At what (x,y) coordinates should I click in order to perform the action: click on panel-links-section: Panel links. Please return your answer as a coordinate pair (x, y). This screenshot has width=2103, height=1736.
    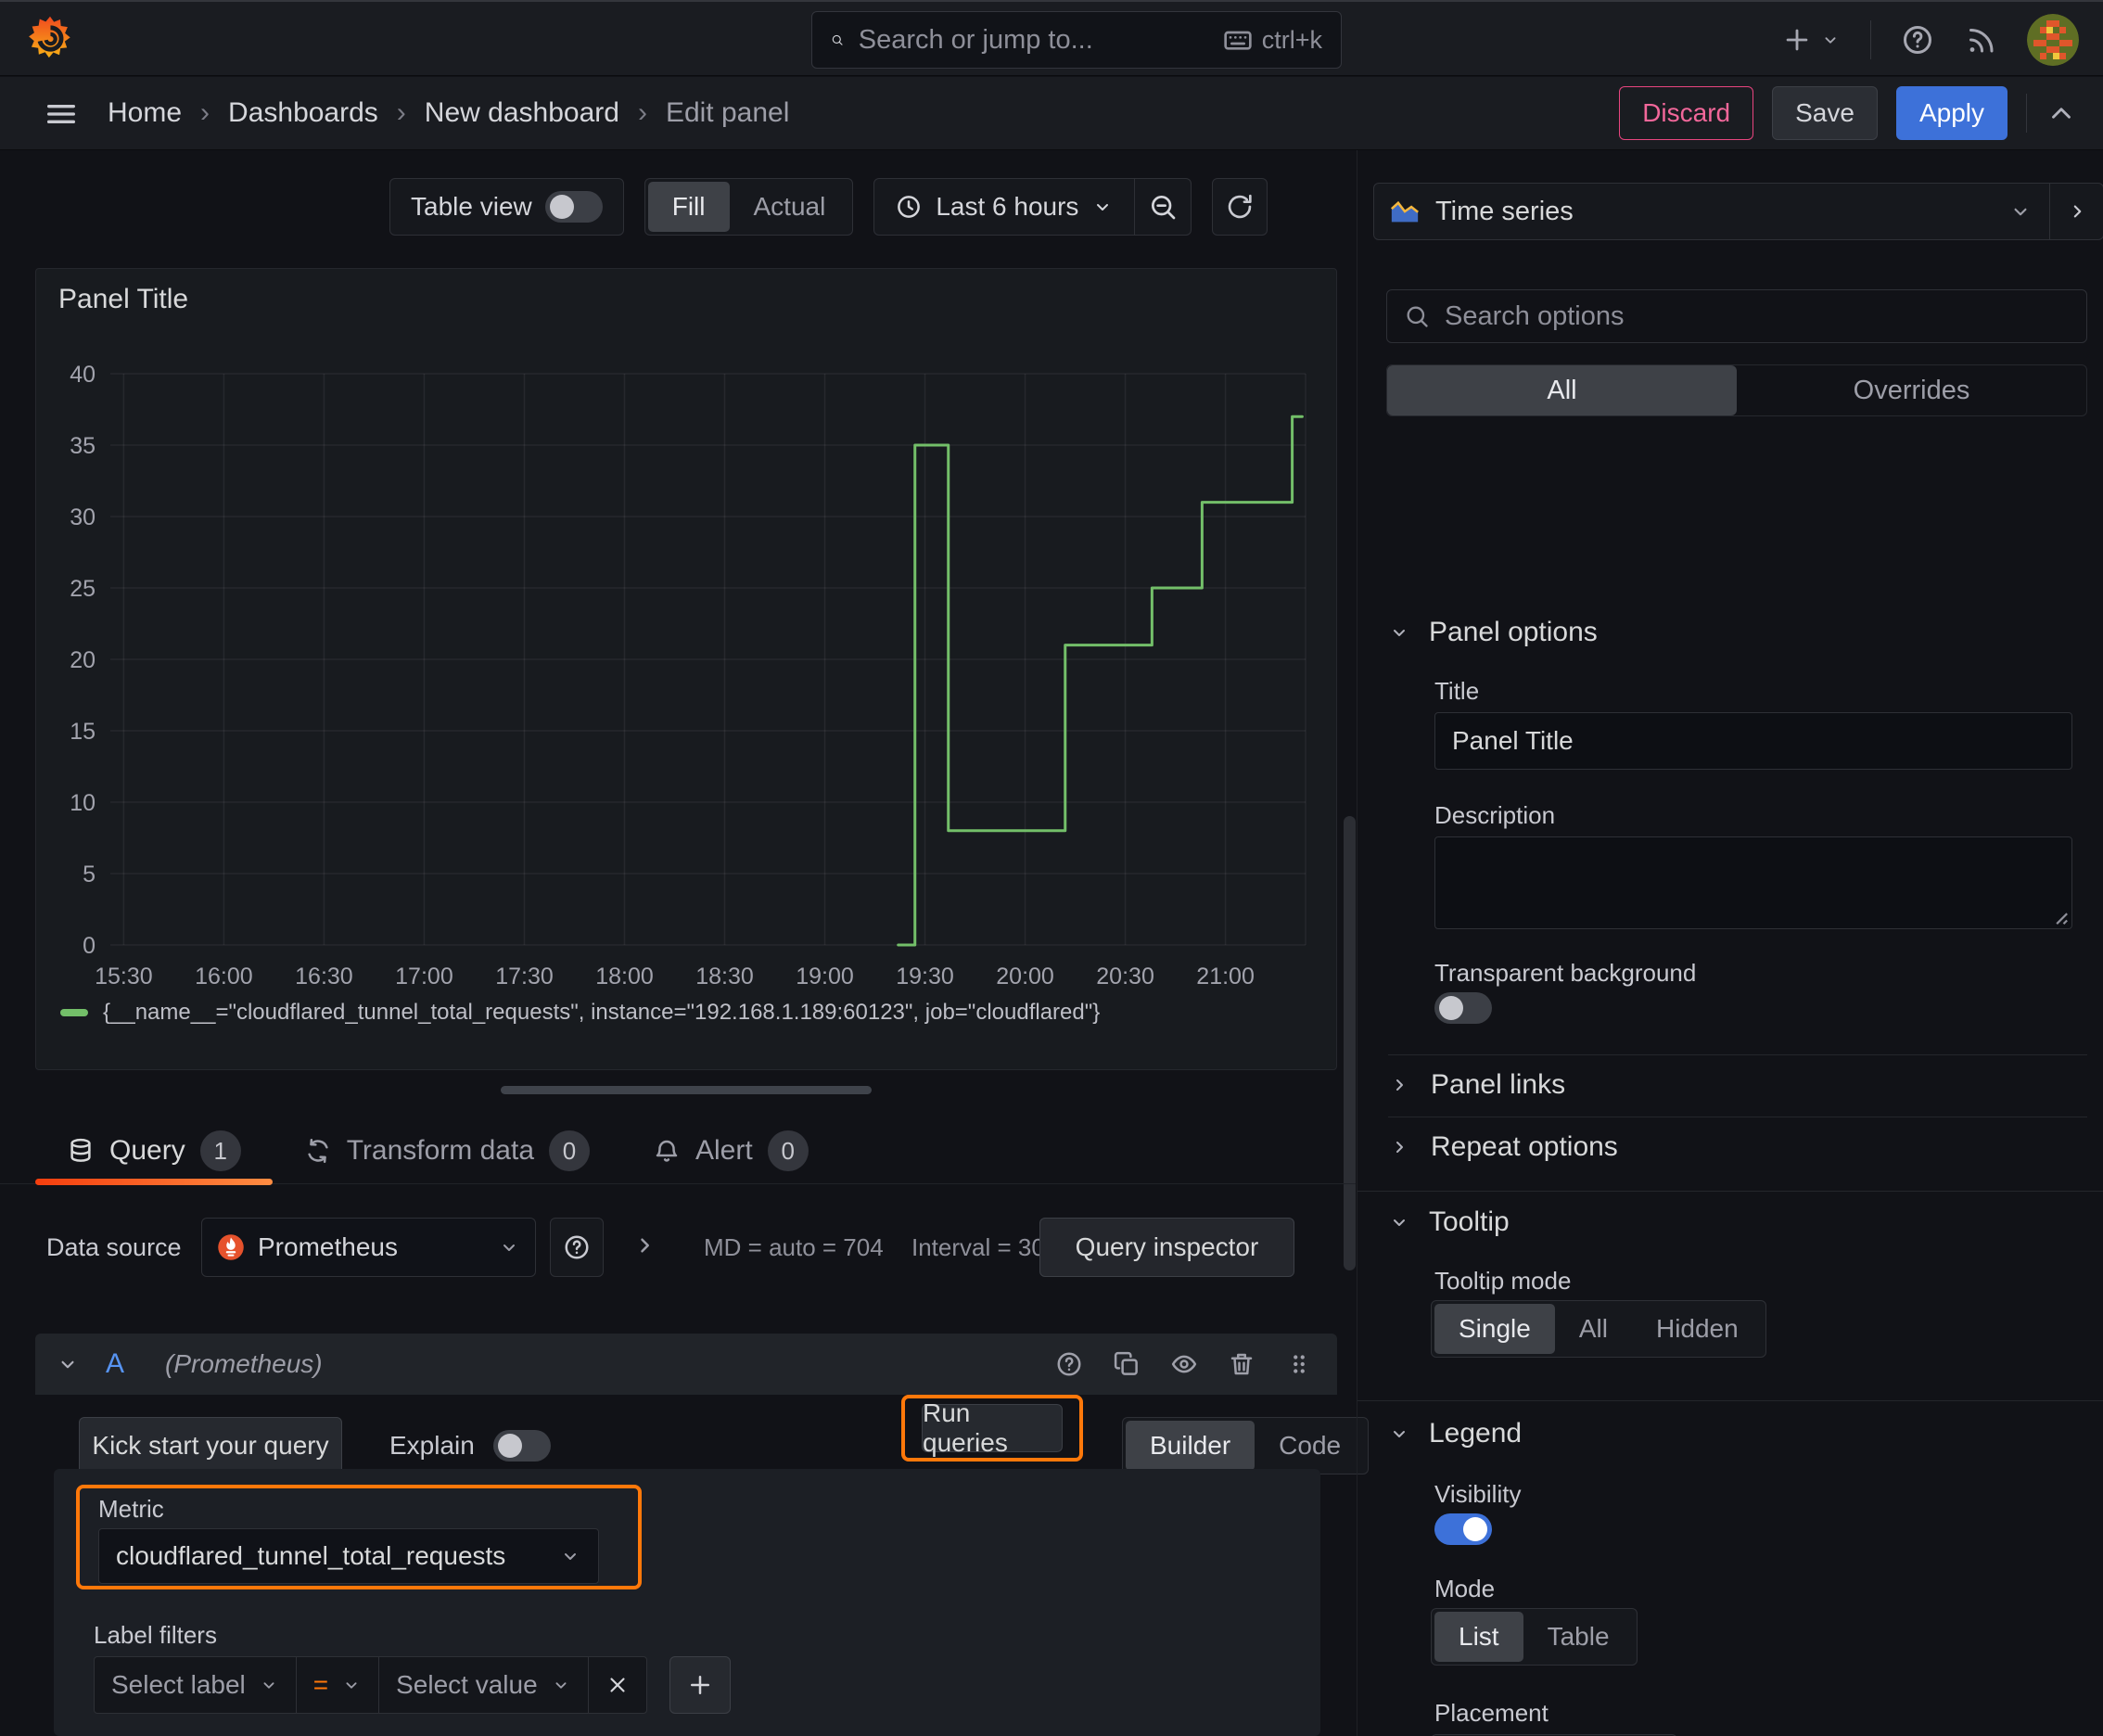
    Looking at the image, I should click on (1476, 1085).